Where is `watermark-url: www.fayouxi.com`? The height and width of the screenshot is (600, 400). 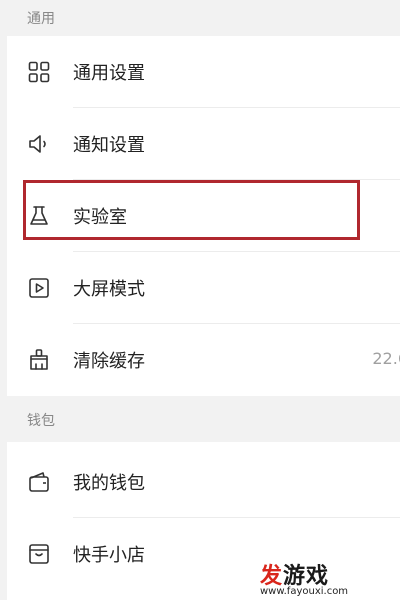
watermark-url: www.fayouxi.com is located at coordinates (304, 591).